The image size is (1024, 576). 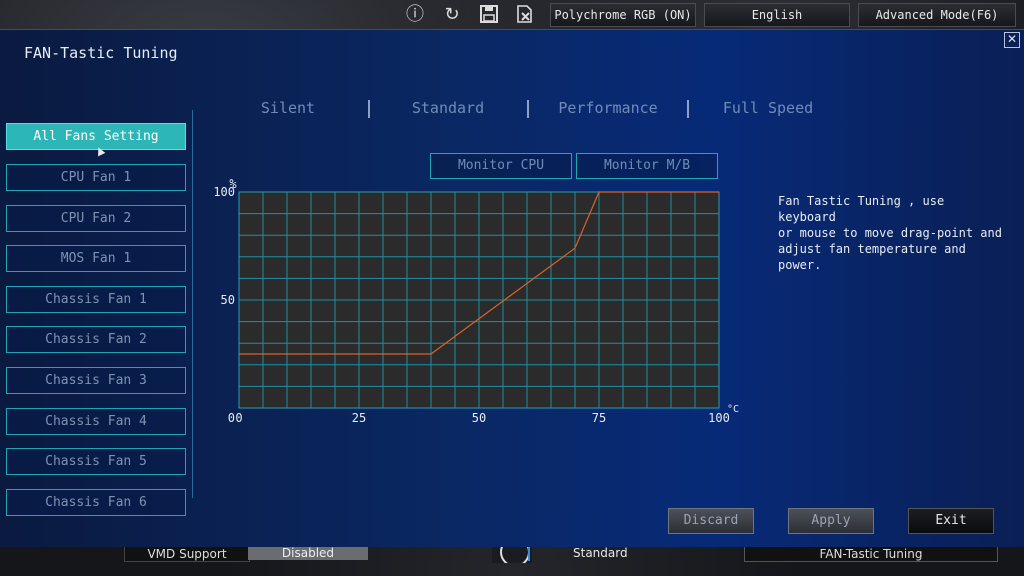 I want to click on apply-button: Apply, so click(x=831, y=521).